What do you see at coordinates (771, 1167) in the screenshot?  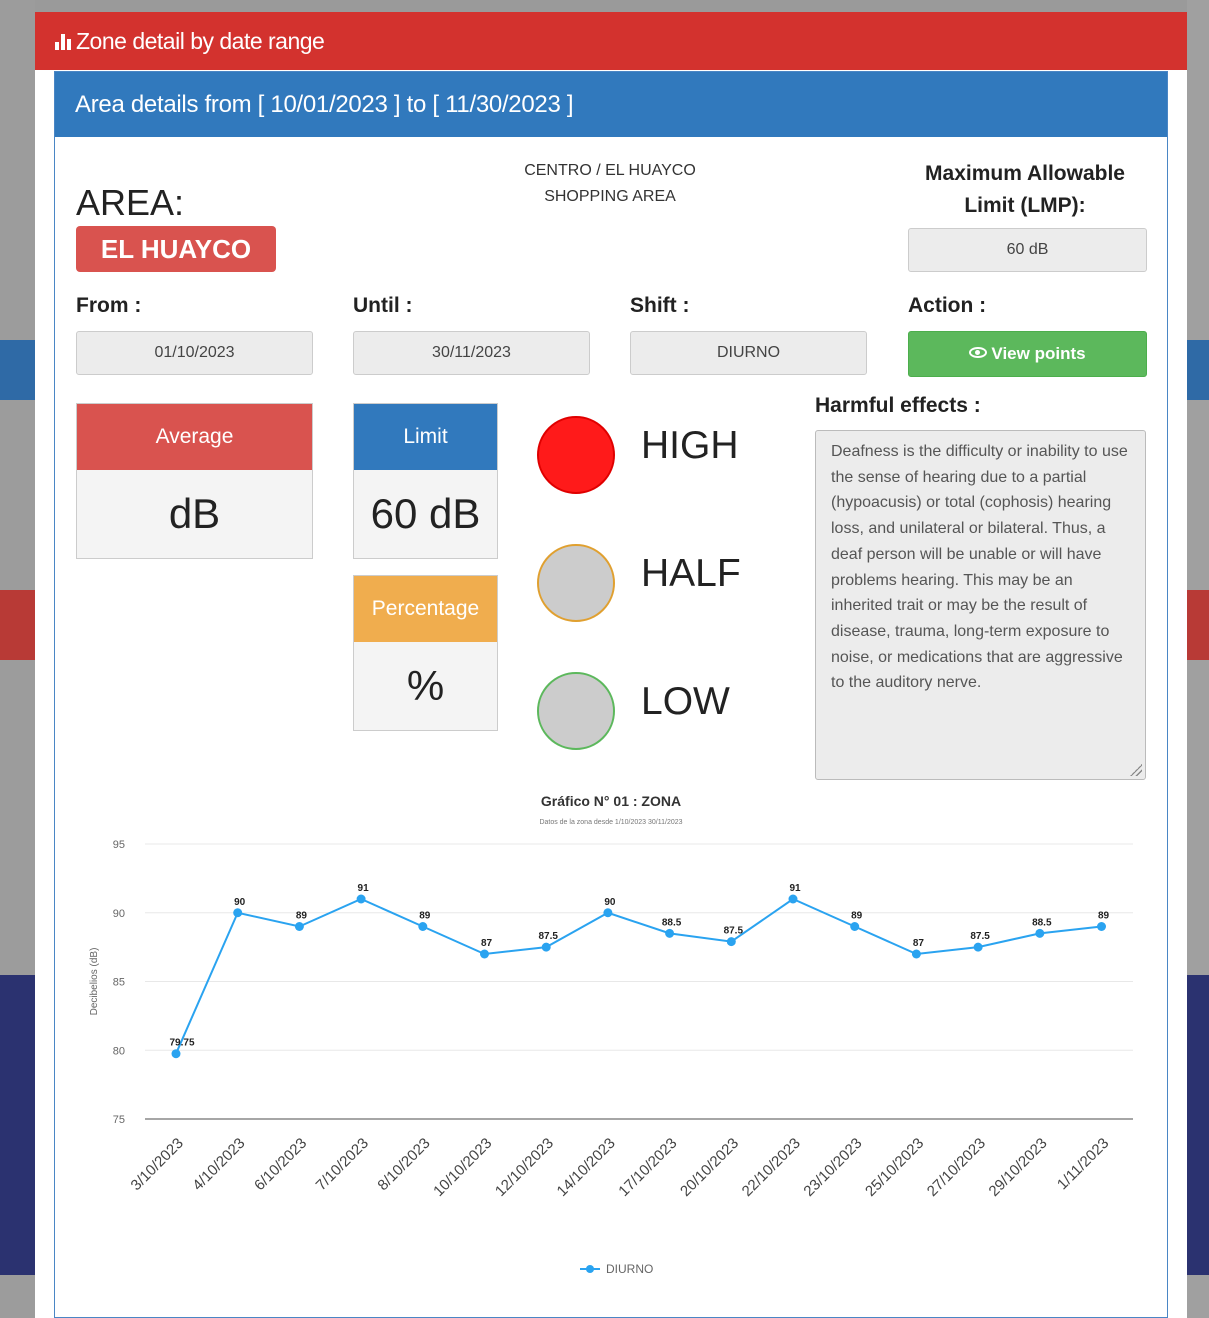 I see `x-tick-label: 22/10/2023` at bounding box center [771, 1167].